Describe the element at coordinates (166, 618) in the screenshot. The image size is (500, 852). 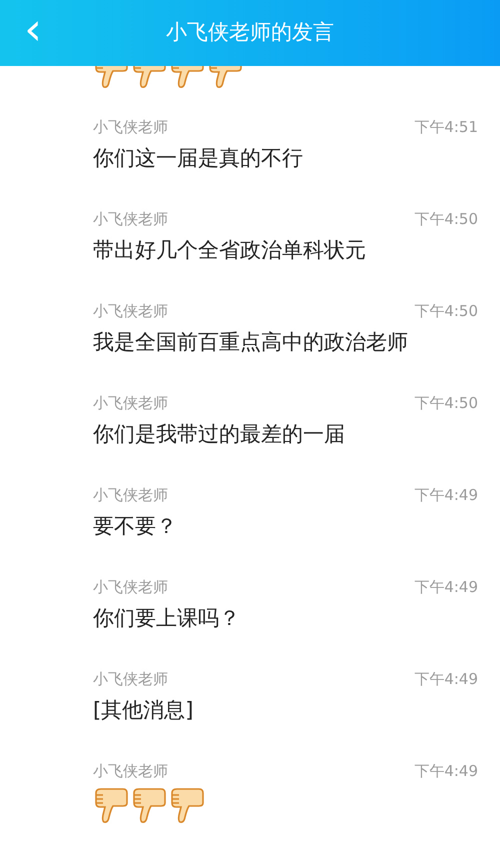
I see `message-text: 你们要上课吗？` at that location.